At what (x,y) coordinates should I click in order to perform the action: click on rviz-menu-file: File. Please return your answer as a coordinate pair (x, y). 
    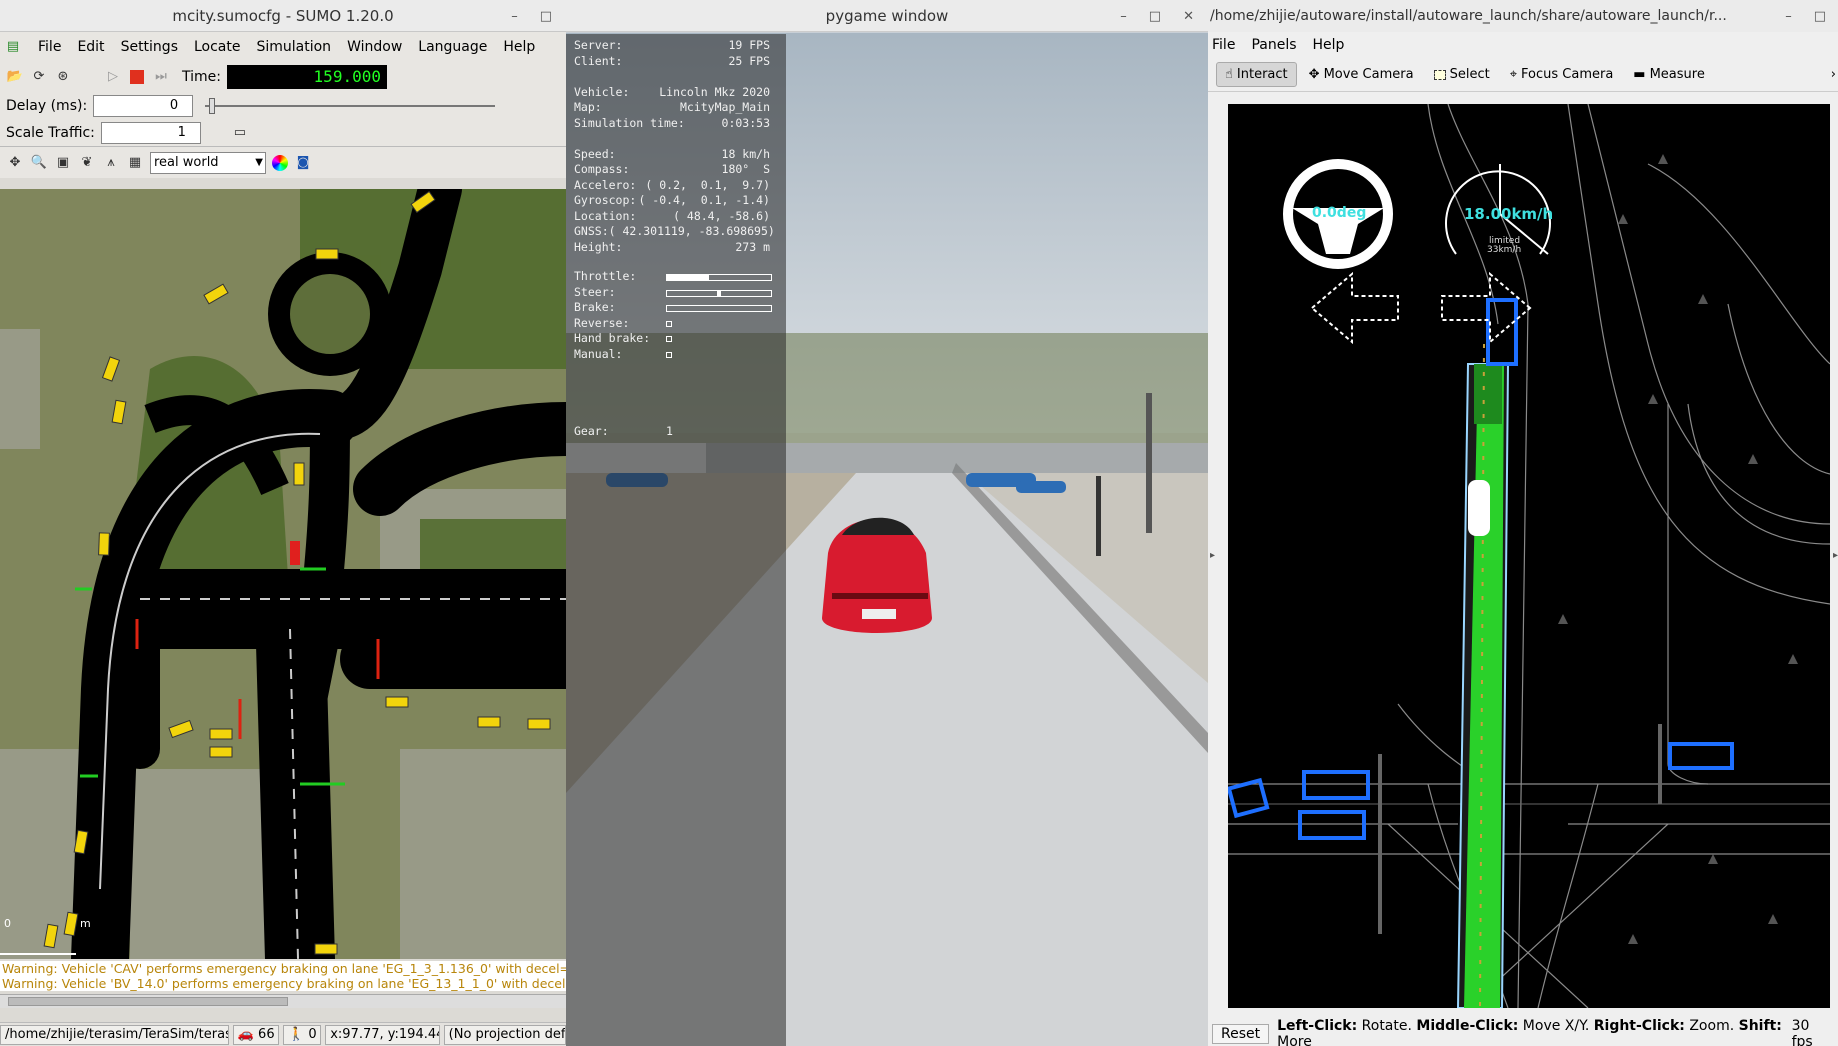
    Looking at the image, I should click on (1223, 45).